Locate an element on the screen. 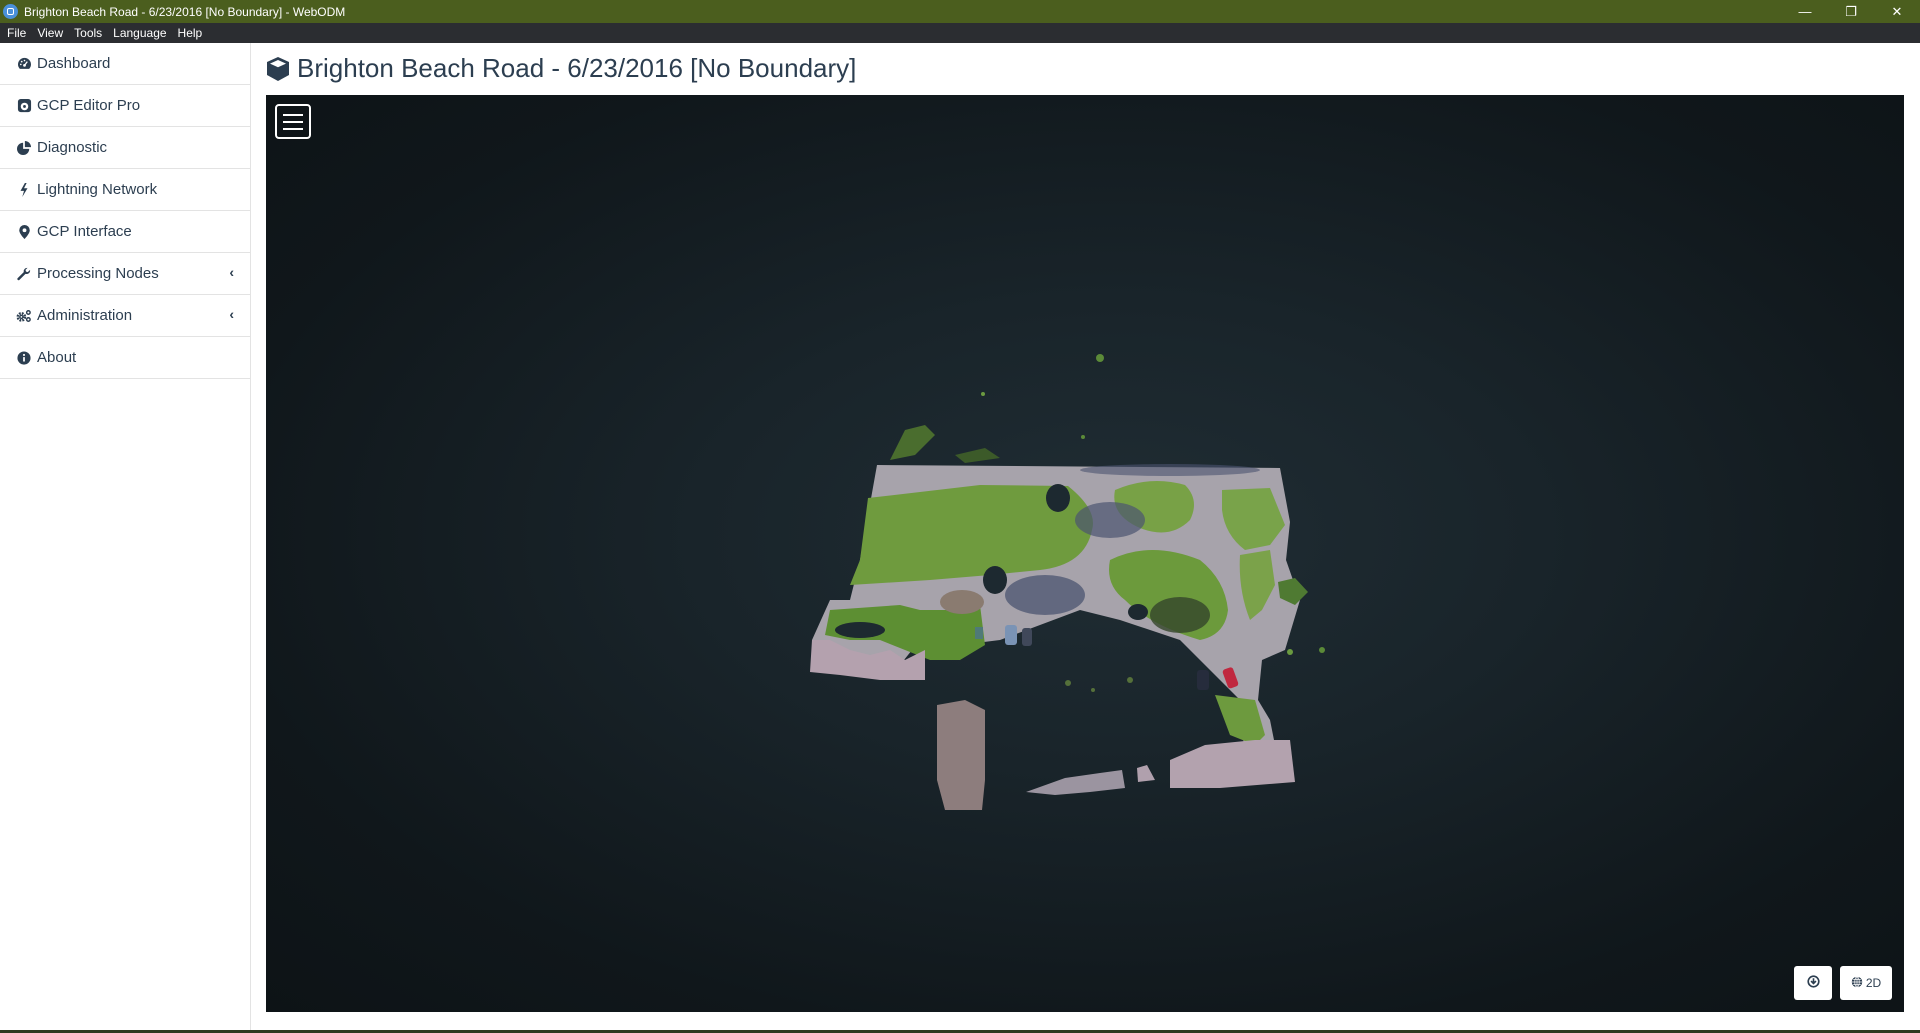 The image size is (1920, 1033). view-mode-2d-button: 2D is located at coordinates (1866, 983).